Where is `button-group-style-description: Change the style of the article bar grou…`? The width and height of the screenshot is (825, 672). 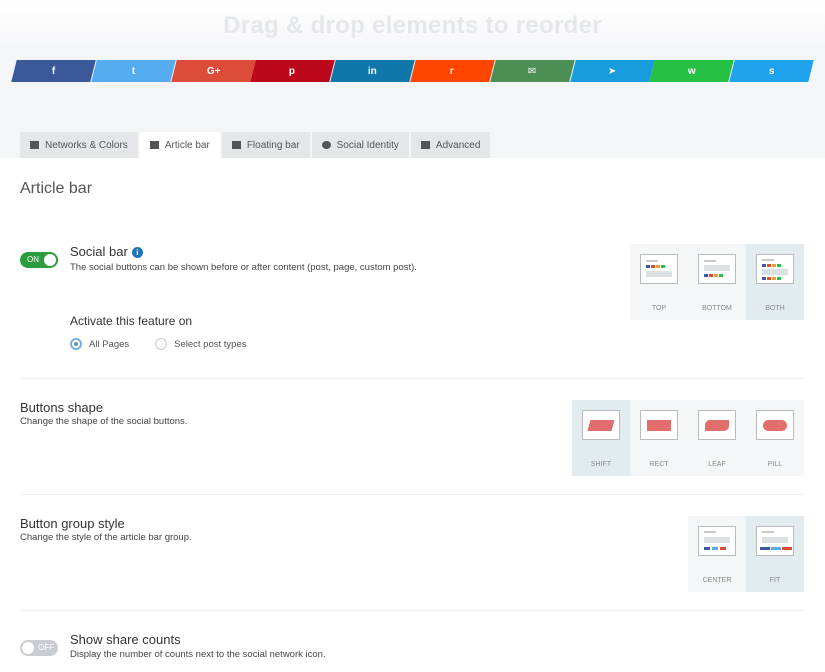 button-group-style-description: Change the style of the article bar grou… is located at coordinates (106, 537).